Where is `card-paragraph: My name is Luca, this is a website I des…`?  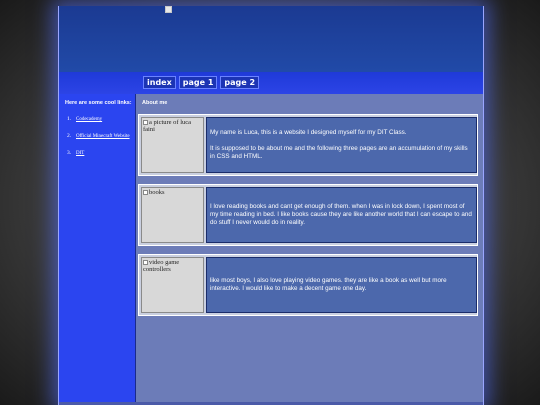 card-paragraph: My name is Luca, this is a website I des… is located at coordinates (308, 132).